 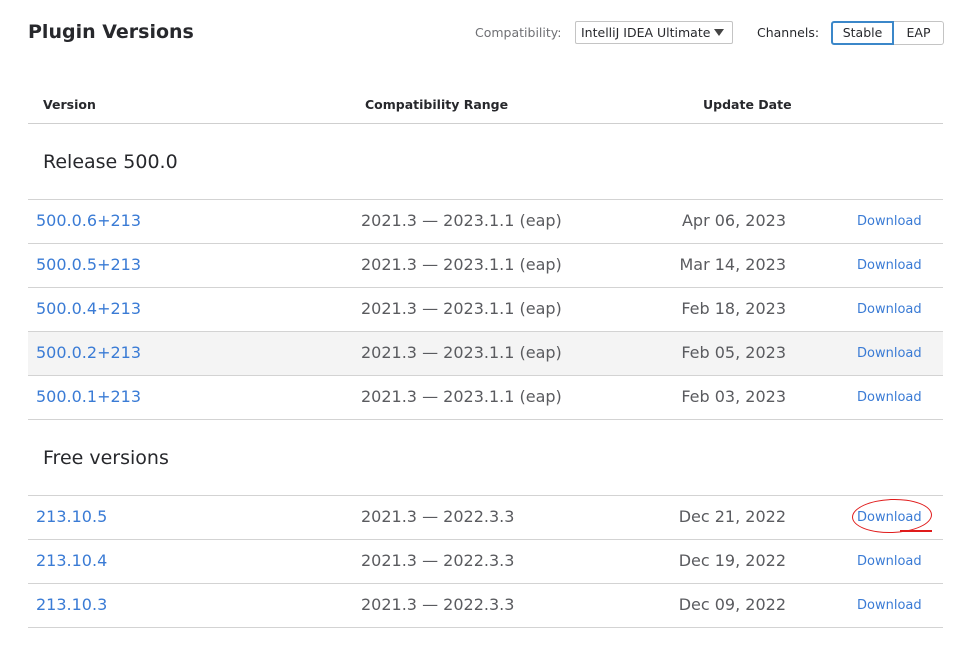 I want to click on update-date: Mar 14, 2023, so click(x=732, y=264).